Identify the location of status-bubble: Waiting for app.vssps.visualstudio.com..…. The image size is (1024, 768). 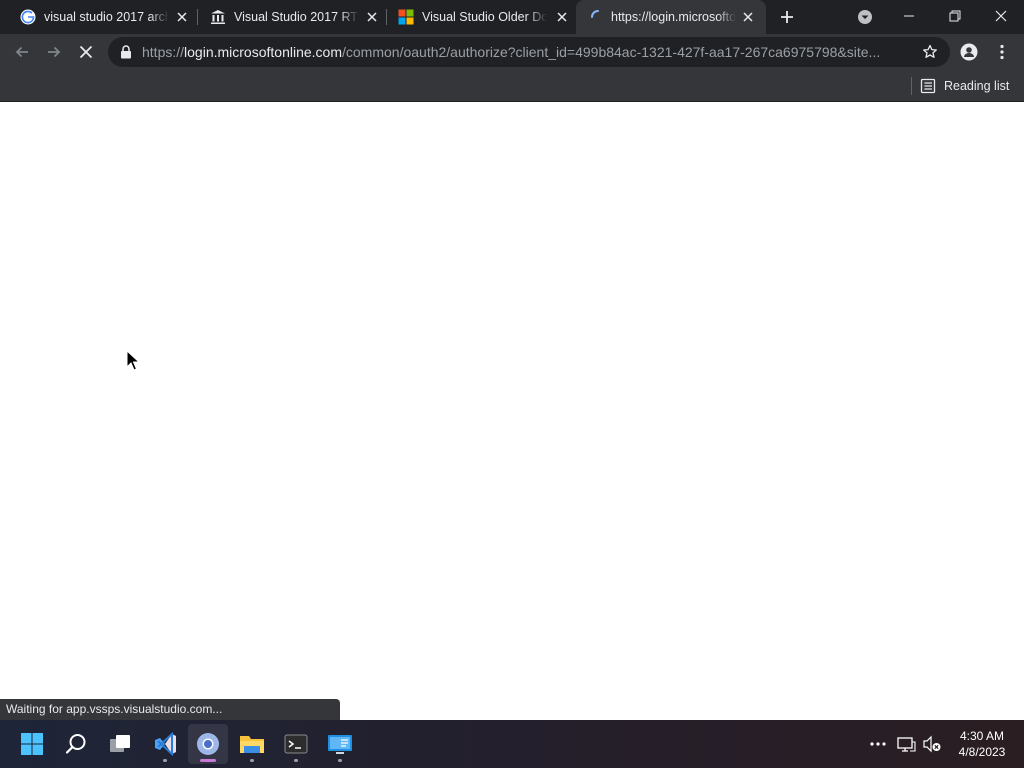
(170, 709).